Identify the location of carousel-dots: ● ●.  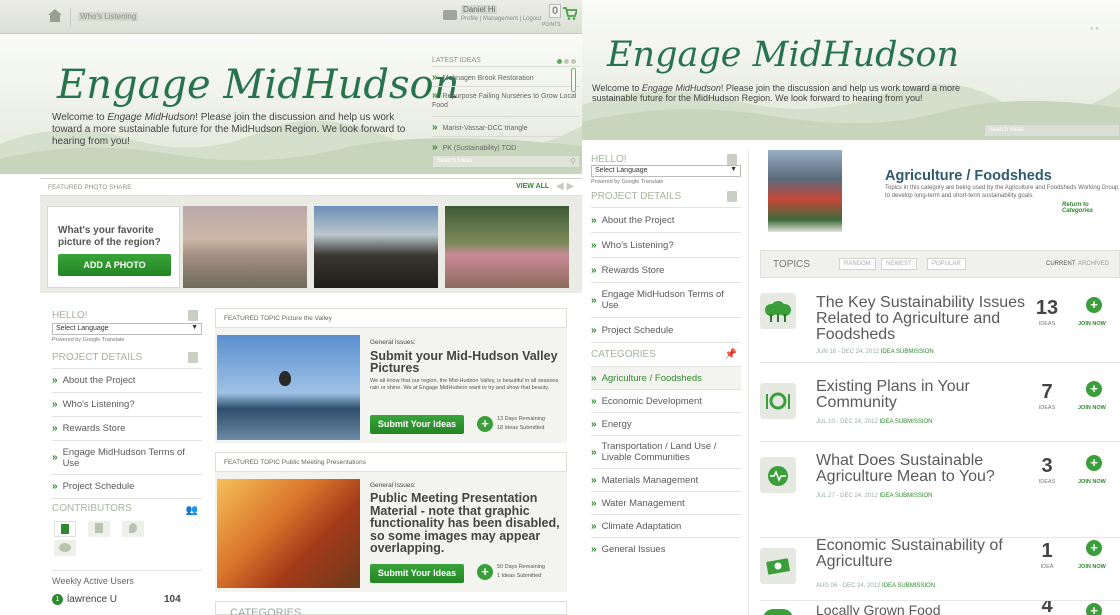
(1094, 29).